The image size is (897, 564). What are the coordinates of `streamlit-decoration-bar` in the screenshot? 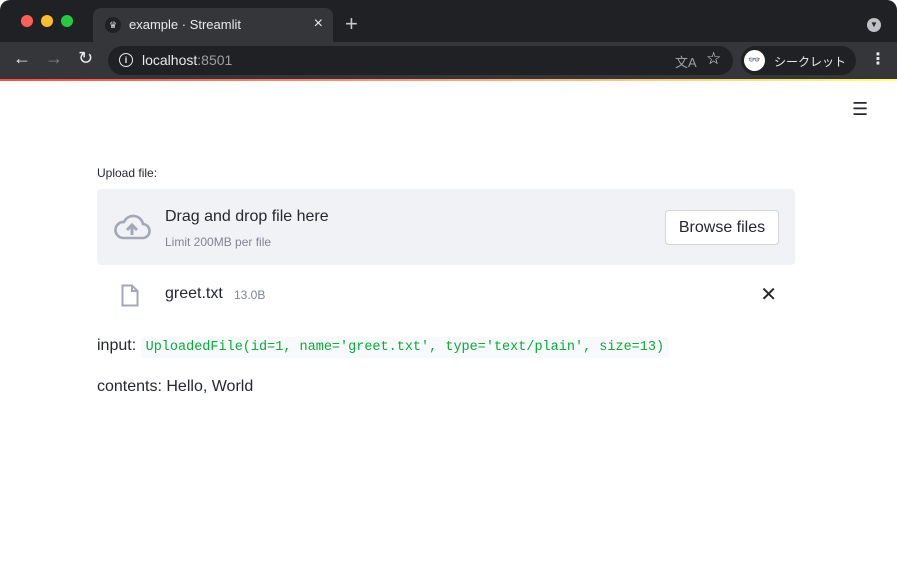 It's located at (448, 80).